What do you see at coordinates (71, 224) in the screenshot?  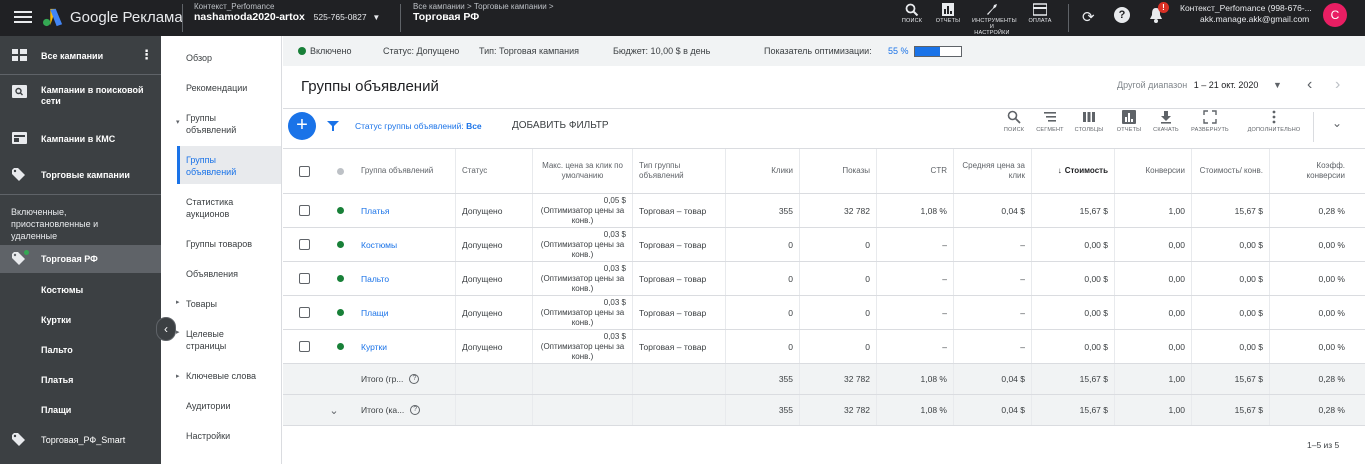 I see `status-filter-label: Включенные, приостановленные и удаленные` at bounding box center [71, 224].